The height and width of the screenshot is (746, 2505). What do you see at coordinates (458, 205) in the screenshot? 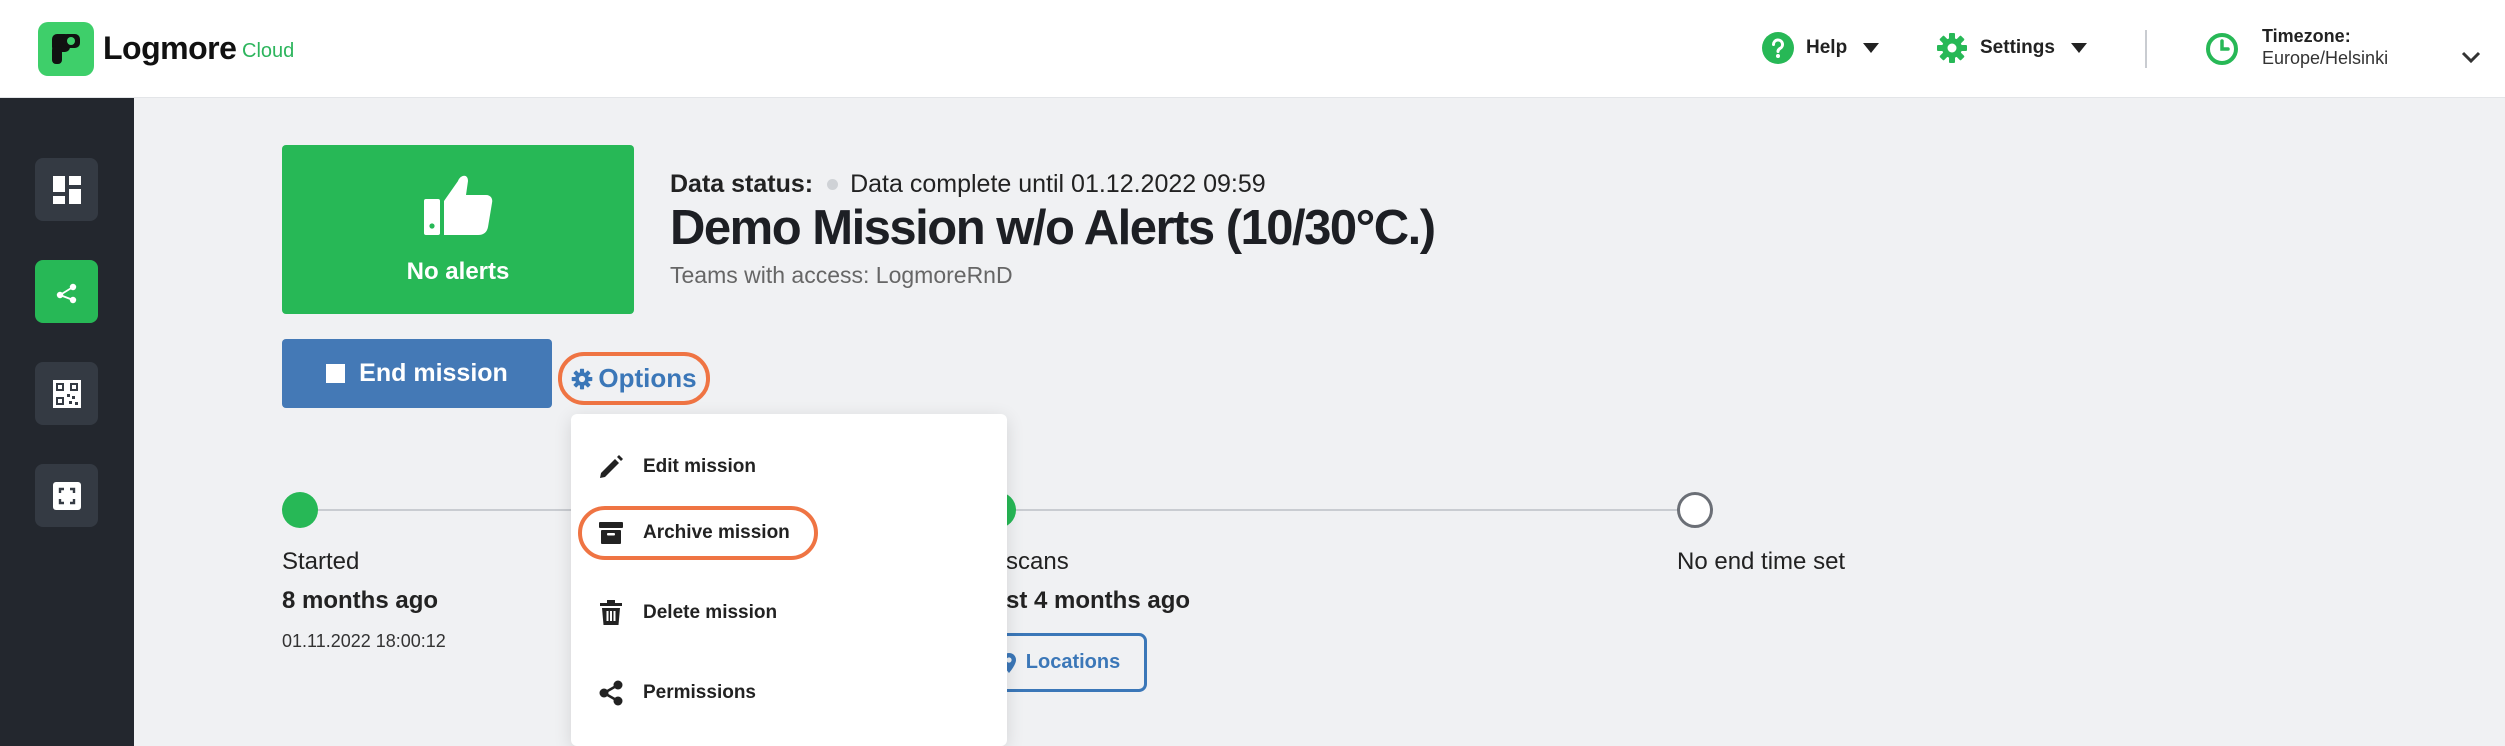
I see `thumbs-up-icon` at bounding box center [458, 205].